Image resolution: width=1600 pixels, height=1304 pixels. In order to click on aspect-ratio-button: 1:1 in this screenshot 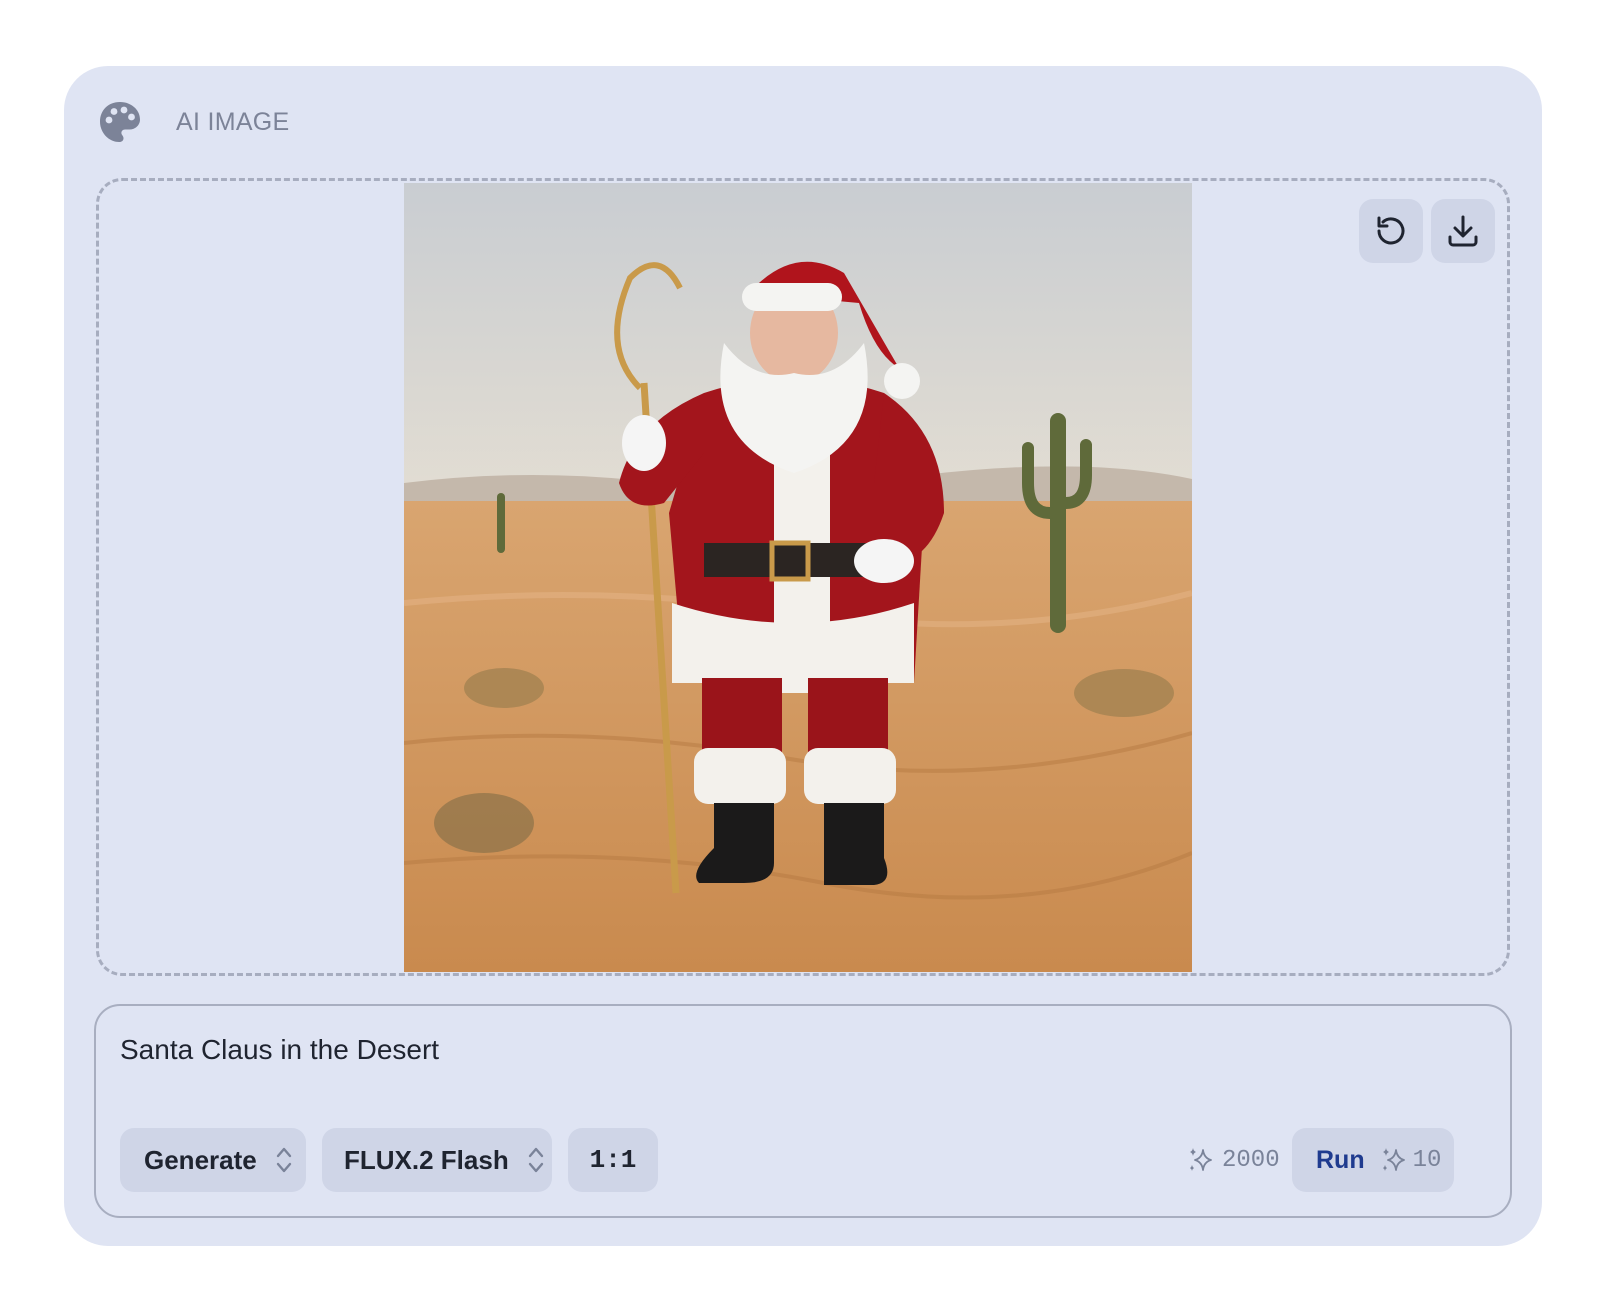, I will do `click(613, 1160)`.